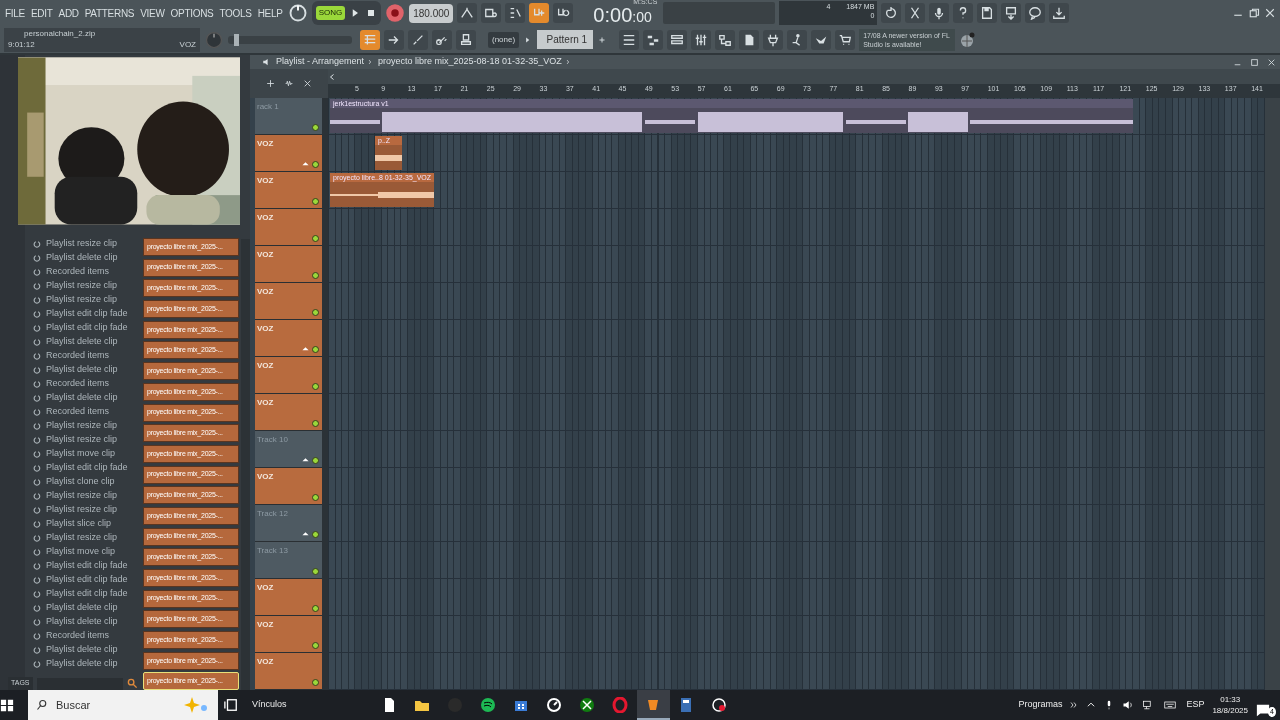 The image size is (1280, 720). I want to click on knob-icon, so click(297, 13).